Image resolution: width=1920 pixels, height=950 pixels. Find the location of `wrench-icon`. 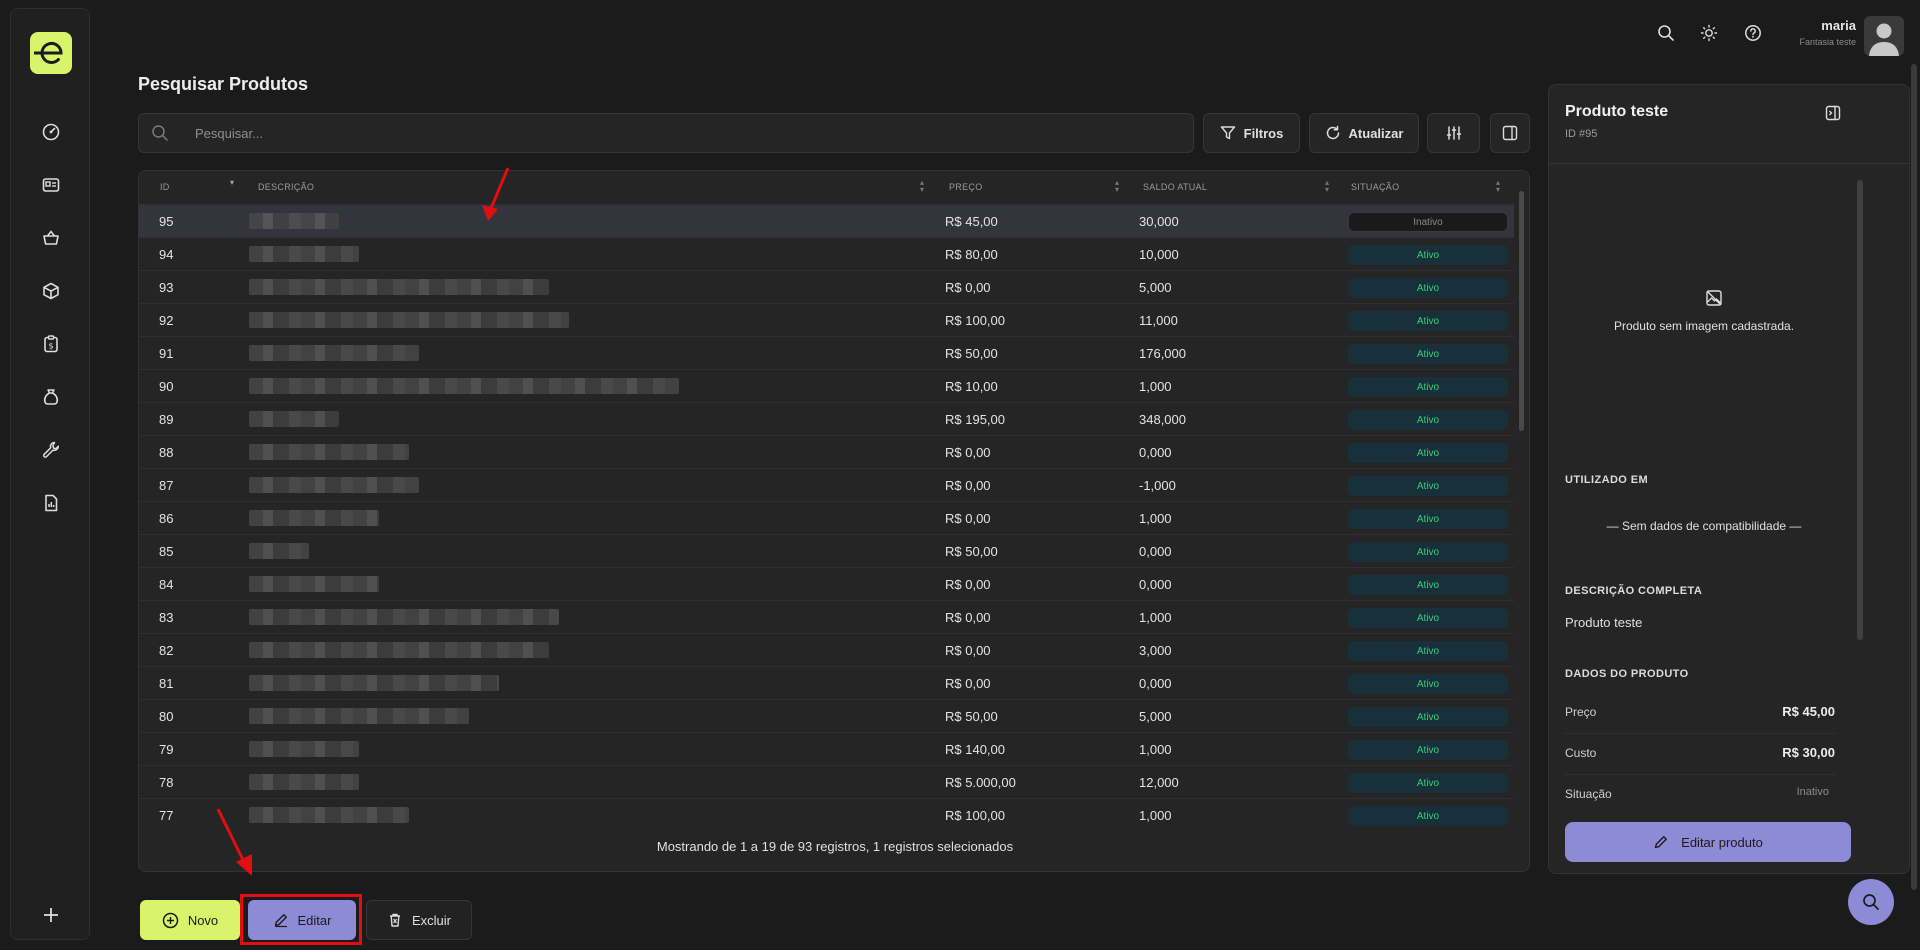

wrench-icon is located at coordinates (51, 449).